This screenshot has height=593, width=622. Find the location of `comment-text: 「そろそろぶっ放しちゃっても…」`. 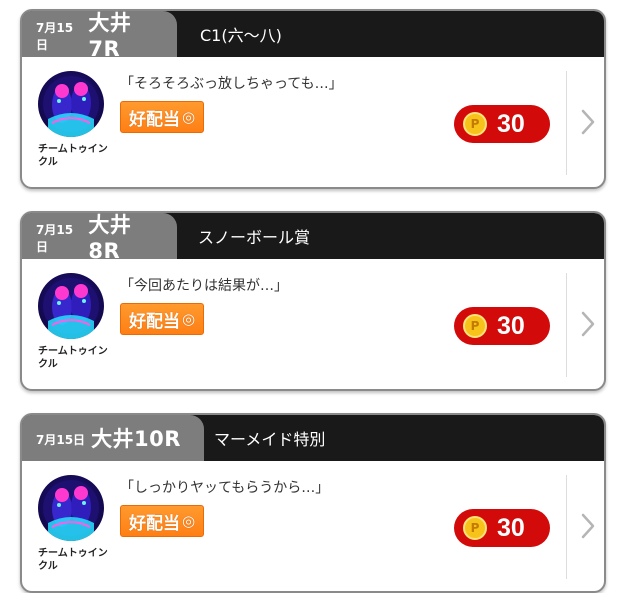

comment-text: 「そろそろぶっ放しちゃっても…」 is located at coordinates (231, 84).